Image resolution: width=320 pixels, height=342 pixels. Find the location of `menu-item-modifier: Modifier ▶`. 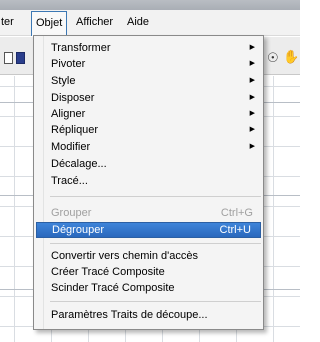

menu-item-modifier: Modifier ▶ is located at coordinates (148, 147).